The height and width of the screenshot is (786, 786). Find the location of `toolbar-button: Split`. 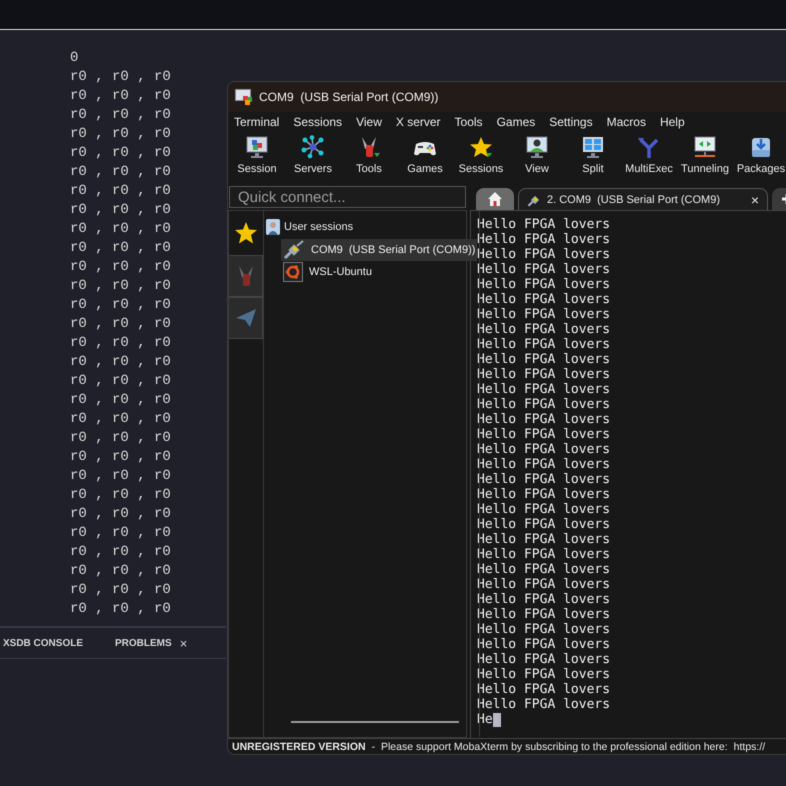

toolbar-button: Split is located at coordinates (593, 157).